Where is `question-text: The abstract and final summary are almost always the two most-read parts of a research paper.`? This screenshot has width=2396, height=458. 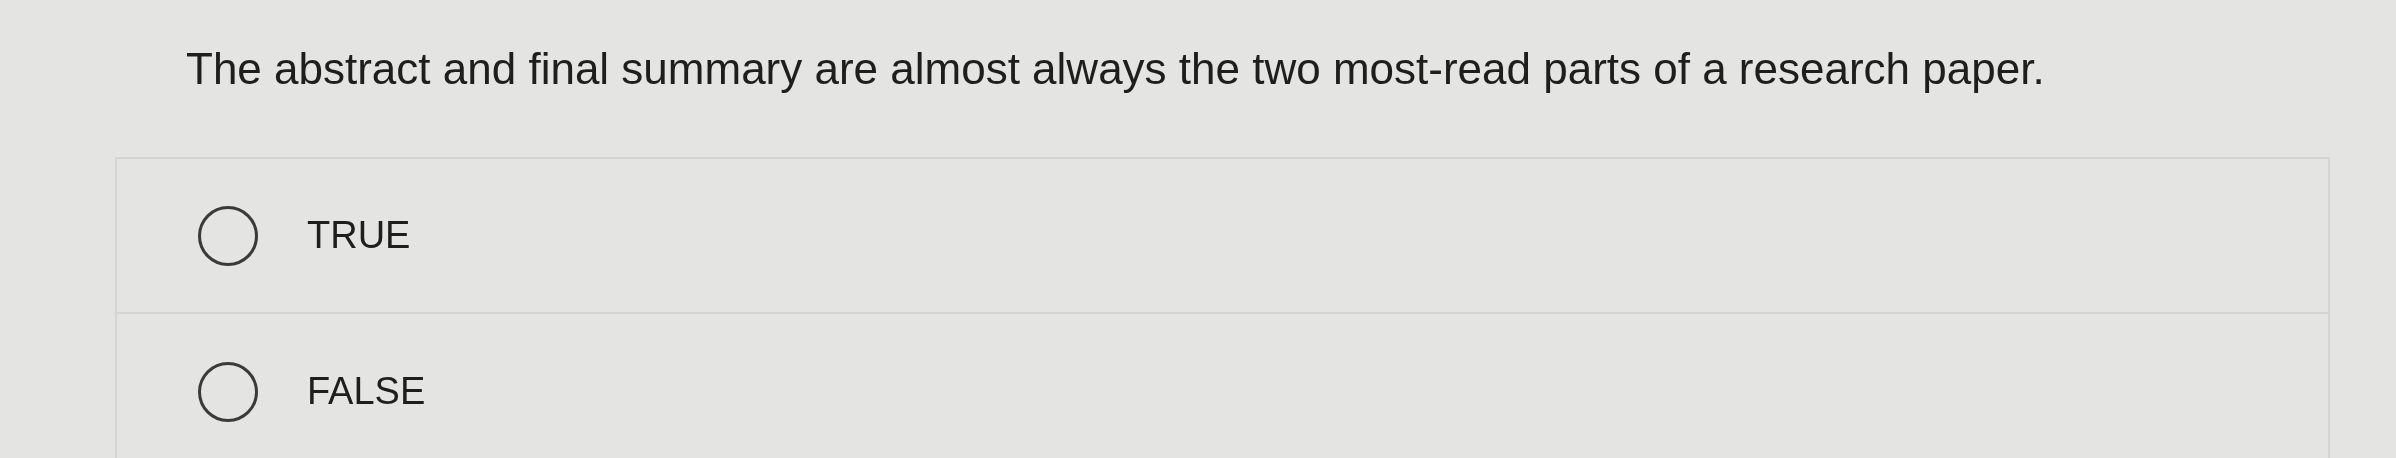 question-text: The abstract and final summary are almost always the two most-read parts of a research paper. is located at coordinates (1116, 69).